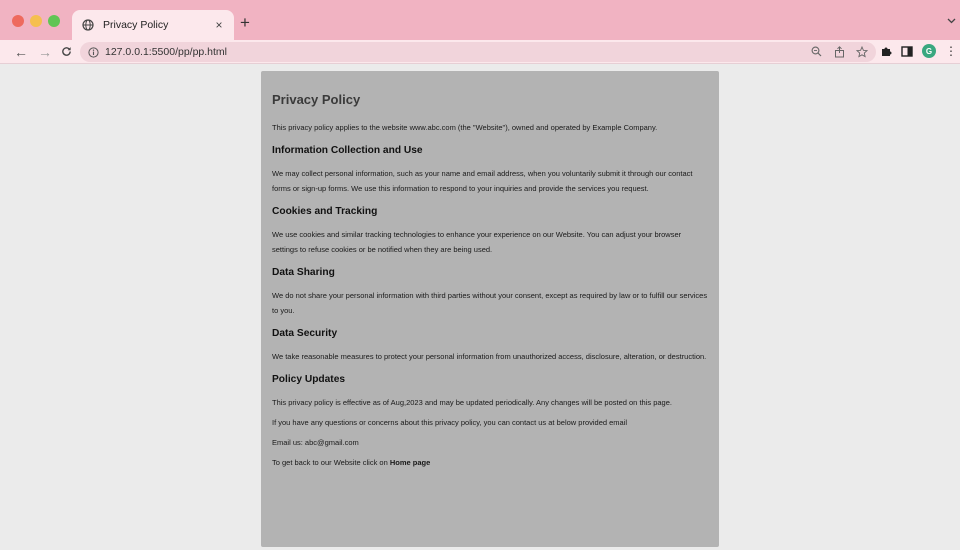 This screenshot has width=960, height=550. I want to click on tab-privacy-policy: Privacy Policy ×, so click(153, 25).